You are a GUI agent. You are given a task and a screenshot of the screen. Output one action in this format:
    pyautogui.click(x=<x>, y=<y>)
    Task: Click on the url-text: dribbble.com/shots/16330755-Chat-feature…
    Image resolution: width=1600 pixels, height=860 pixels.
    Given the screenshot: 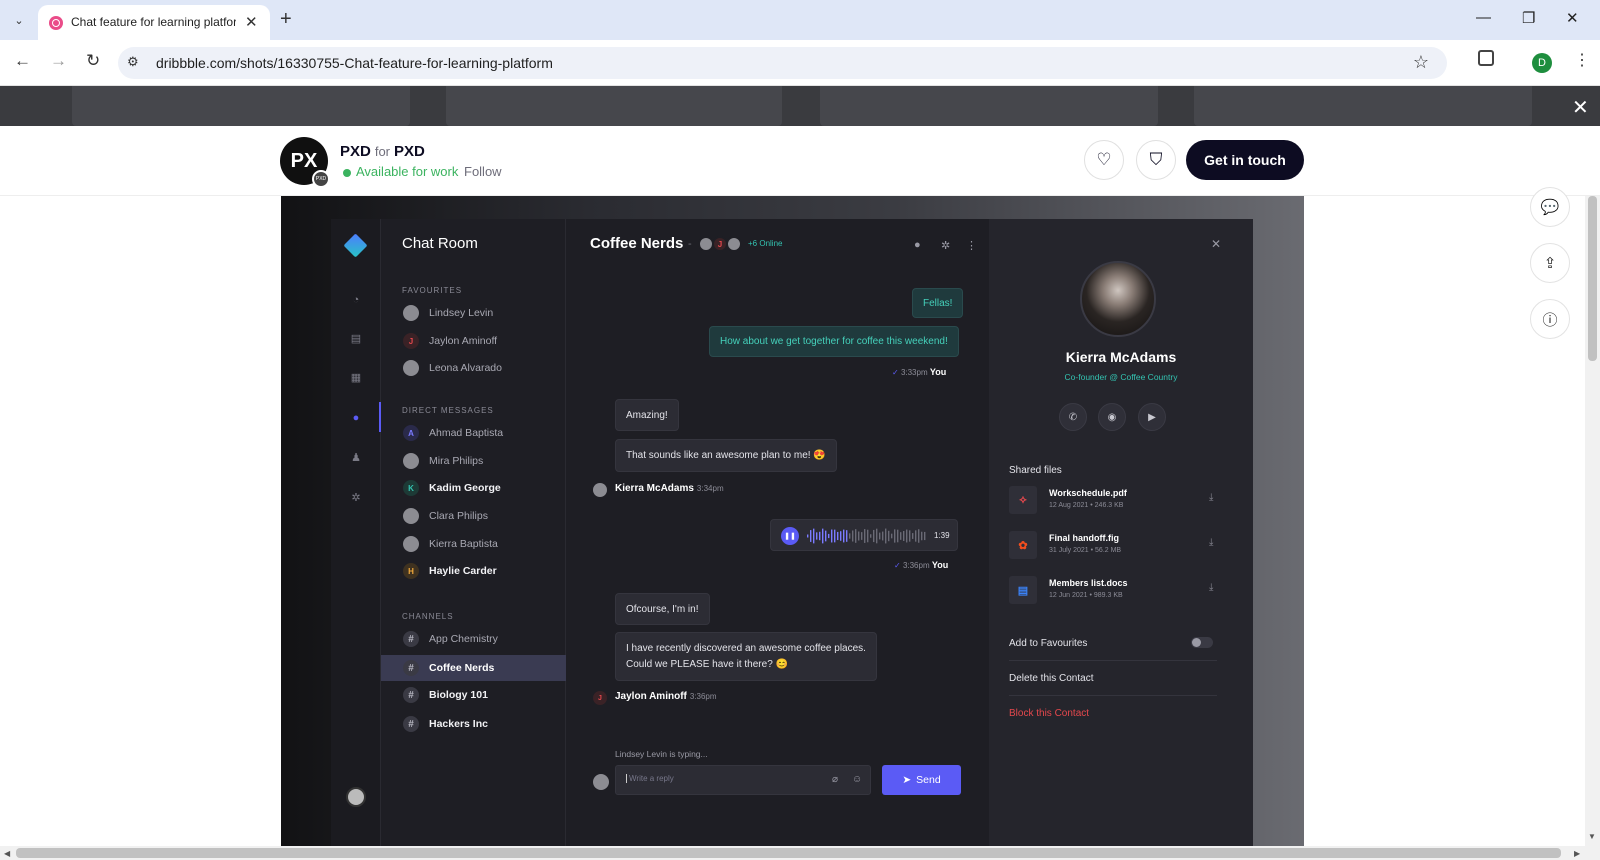 What is the action you would take?
    pyautogui.click(x=354, y=63)
    